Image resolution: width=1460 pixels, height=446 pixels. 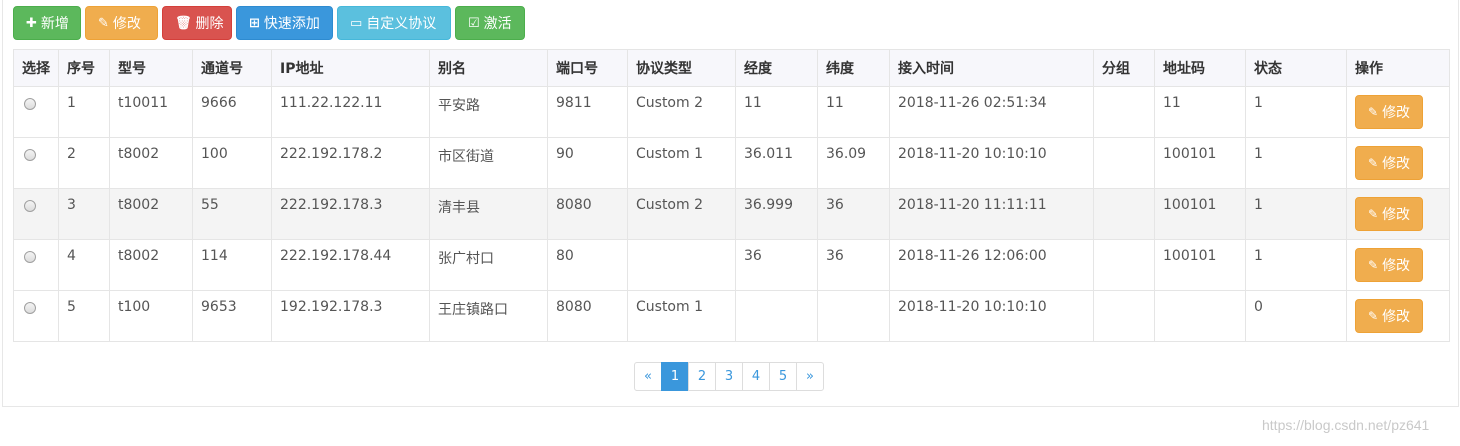 I want to click on table-cell: 9811, so click(x=587, y=112).